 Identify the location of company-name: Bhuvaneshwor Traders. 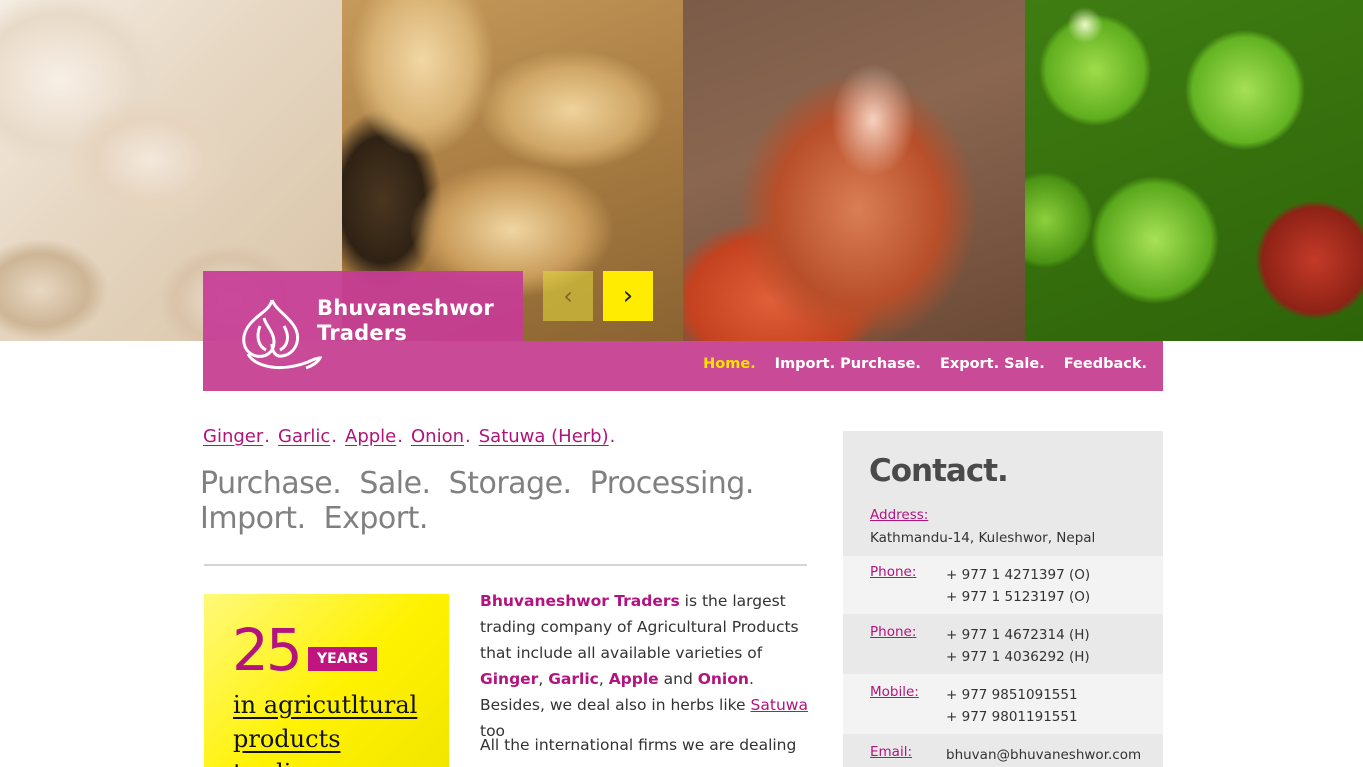
(580, 601).